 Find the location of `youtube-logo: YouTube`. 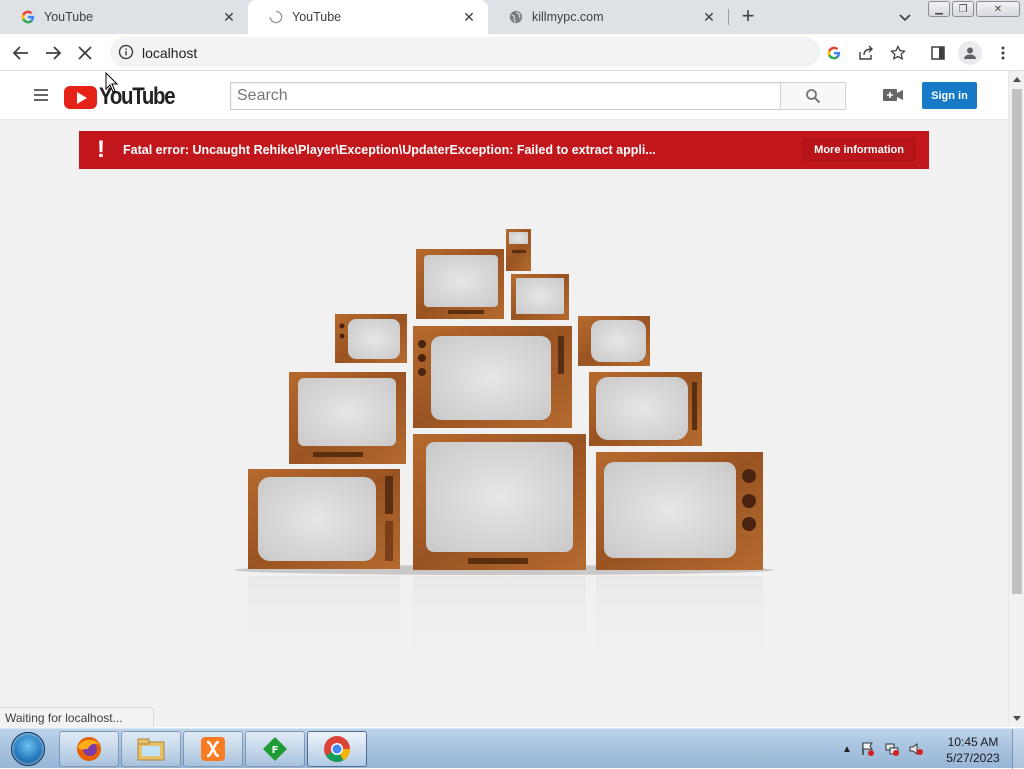

youtube-logo: YouTube is located at coordinates (126, 97).